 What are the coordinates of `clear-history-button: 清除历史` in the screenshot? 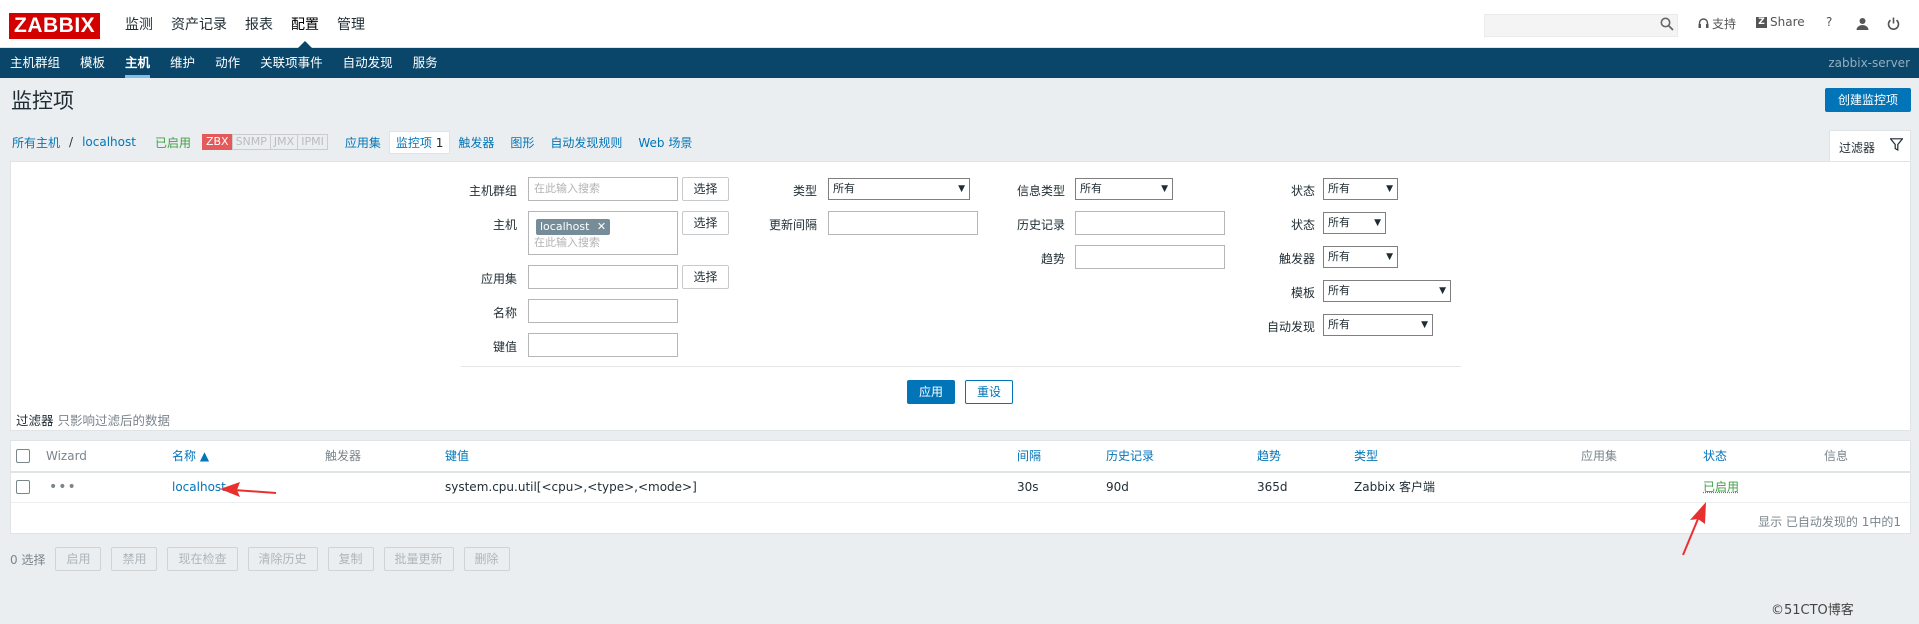 It's located at (282, 559).